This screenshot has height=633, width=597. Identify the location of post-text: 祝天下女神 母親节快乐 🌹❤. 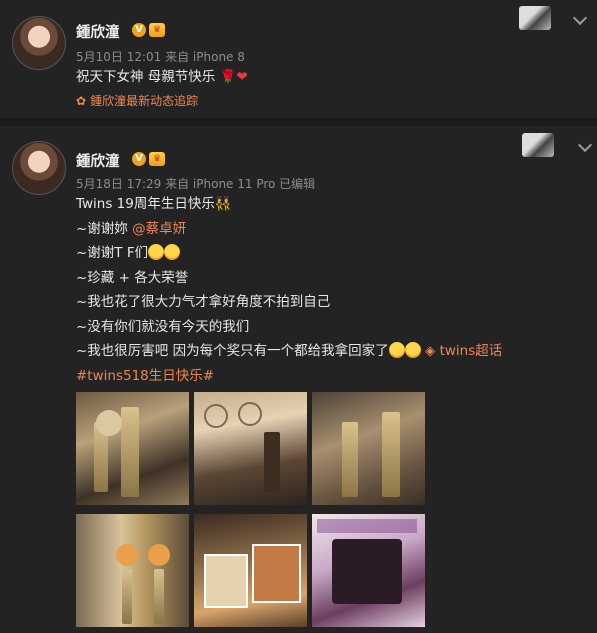
(162, 77).